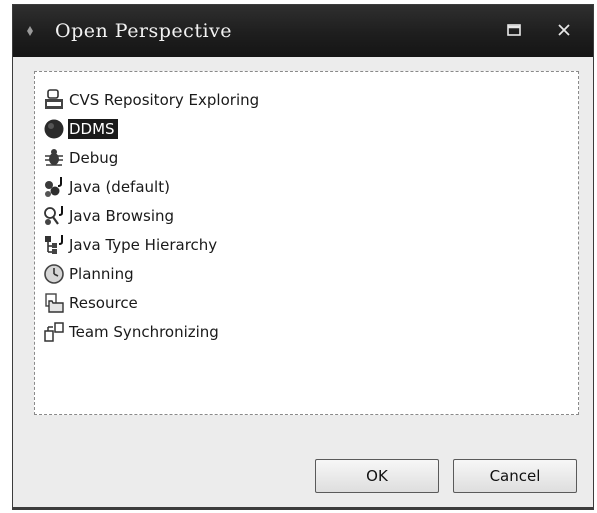  I want to click on perspective-item-resource: Resource, so click(92, 303).